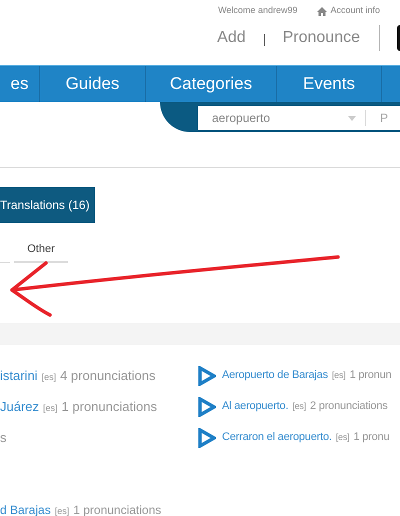 The image size is (400, 516). I want to click on header-link: Pronounce, so click(321, 38).